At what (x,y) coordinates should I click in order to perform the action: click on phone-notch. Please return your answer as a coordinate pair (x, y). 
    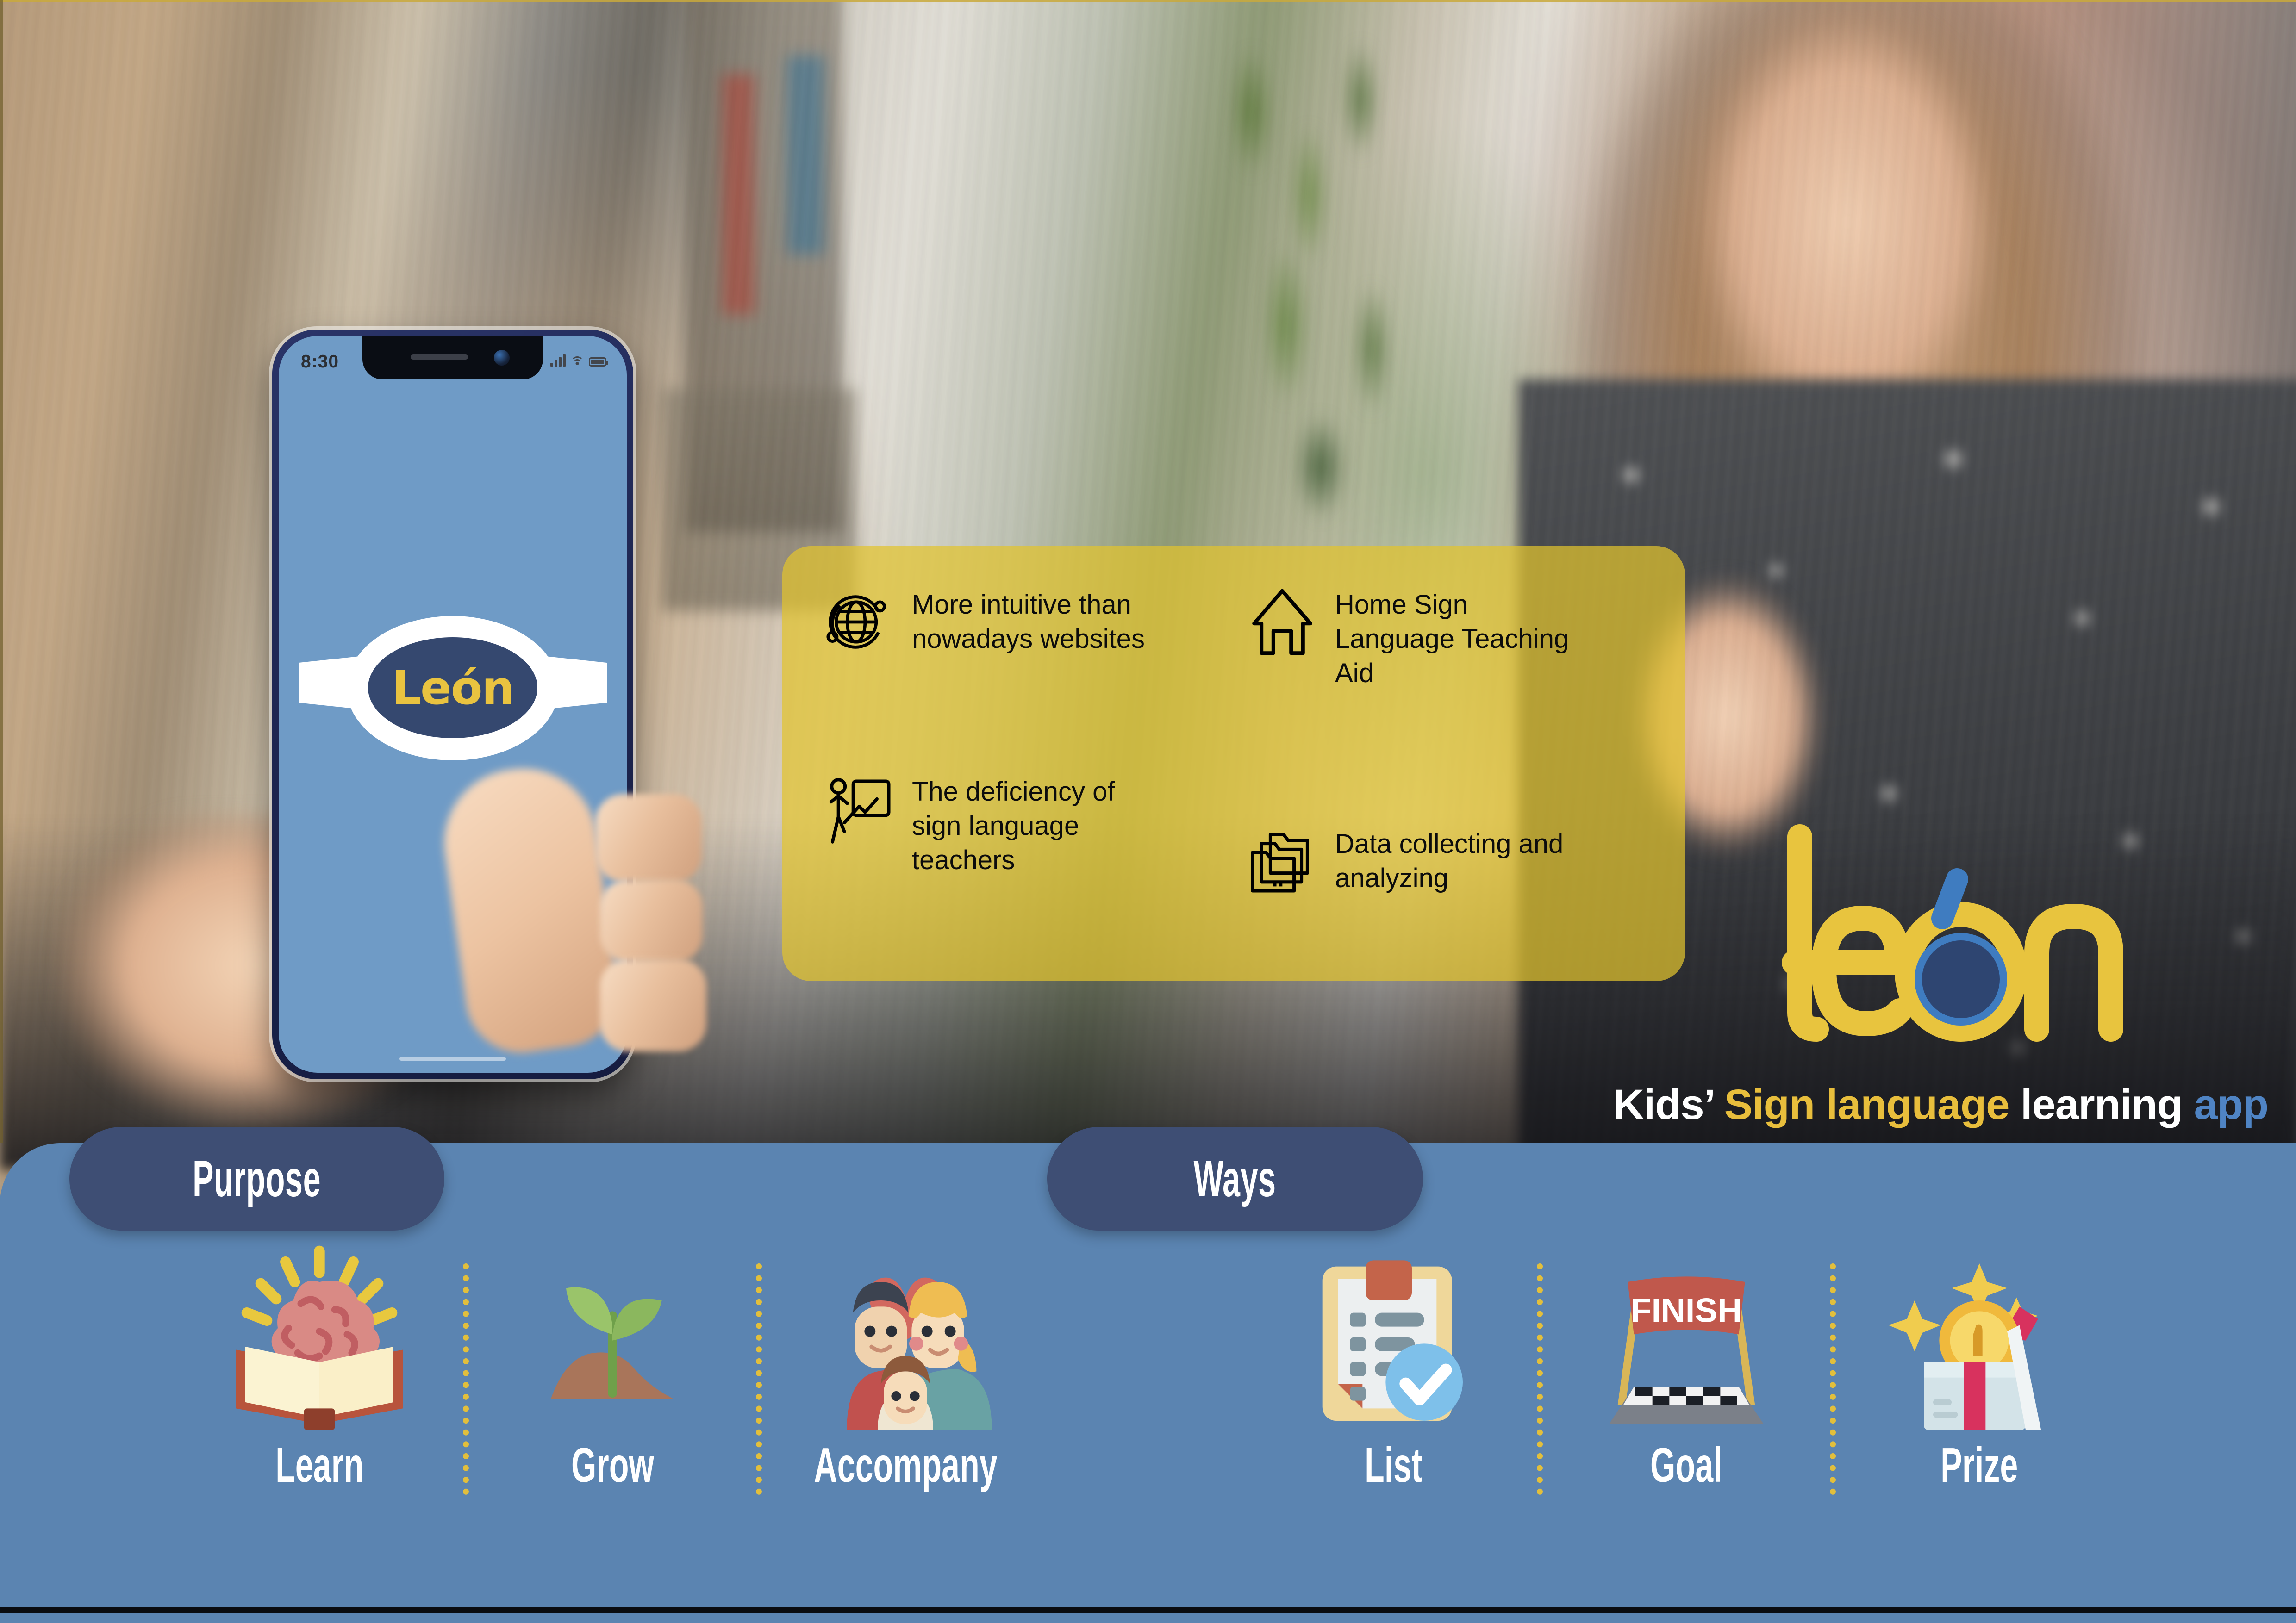
    Looking at the image, I should click on (452, 357).